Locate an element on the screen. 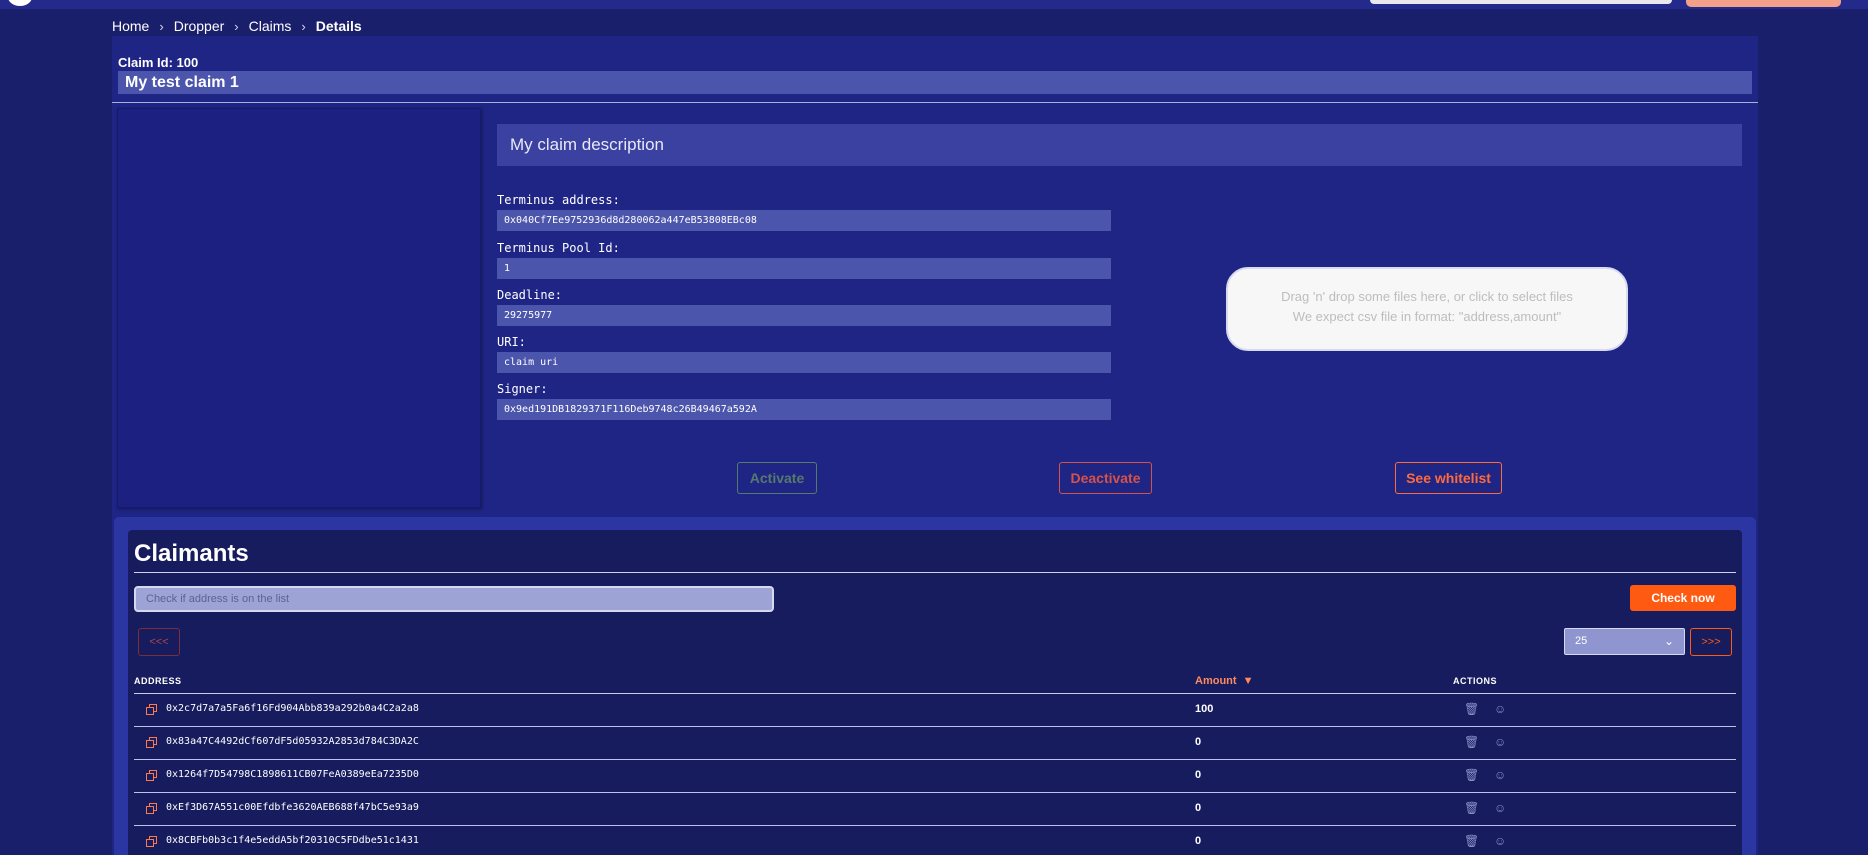 This screenshot has width=1868, height=855. page-size-select: 25 ⌄ is located at coordinates (1624, 641).